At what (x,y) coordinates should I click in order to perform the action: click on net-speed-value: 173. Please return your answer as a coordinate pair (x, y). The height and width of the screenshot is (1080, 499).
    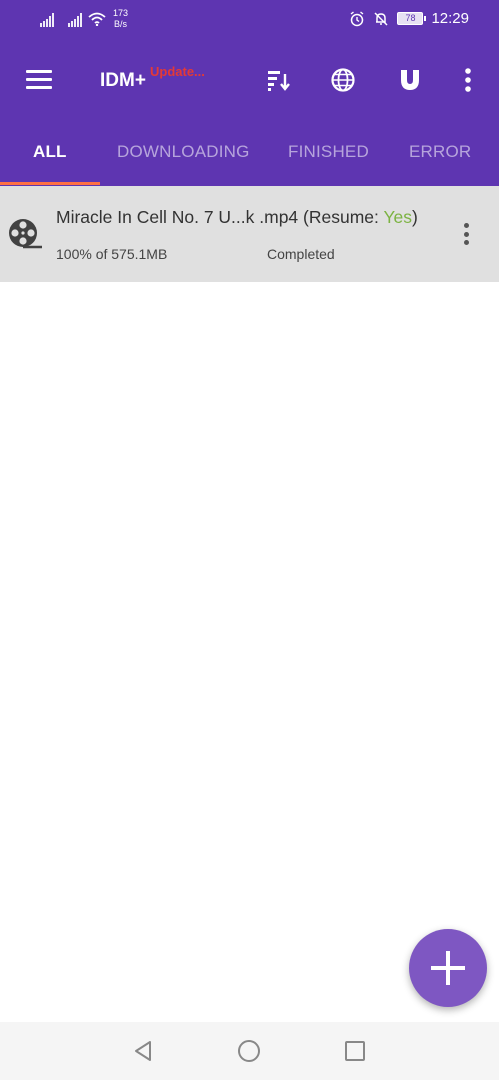
    Looking at the image, I should click on (121, 13).